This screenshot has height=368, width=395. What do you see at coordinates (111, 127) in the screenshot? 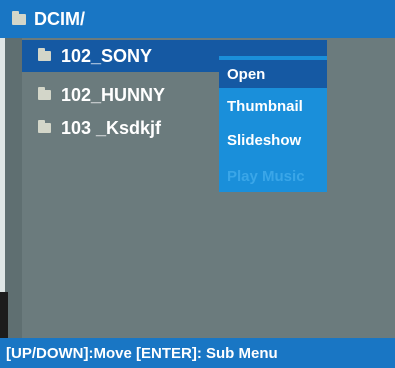
I see `folder-label: 103 _Ksdkjf` at bounding box center [111, 127].